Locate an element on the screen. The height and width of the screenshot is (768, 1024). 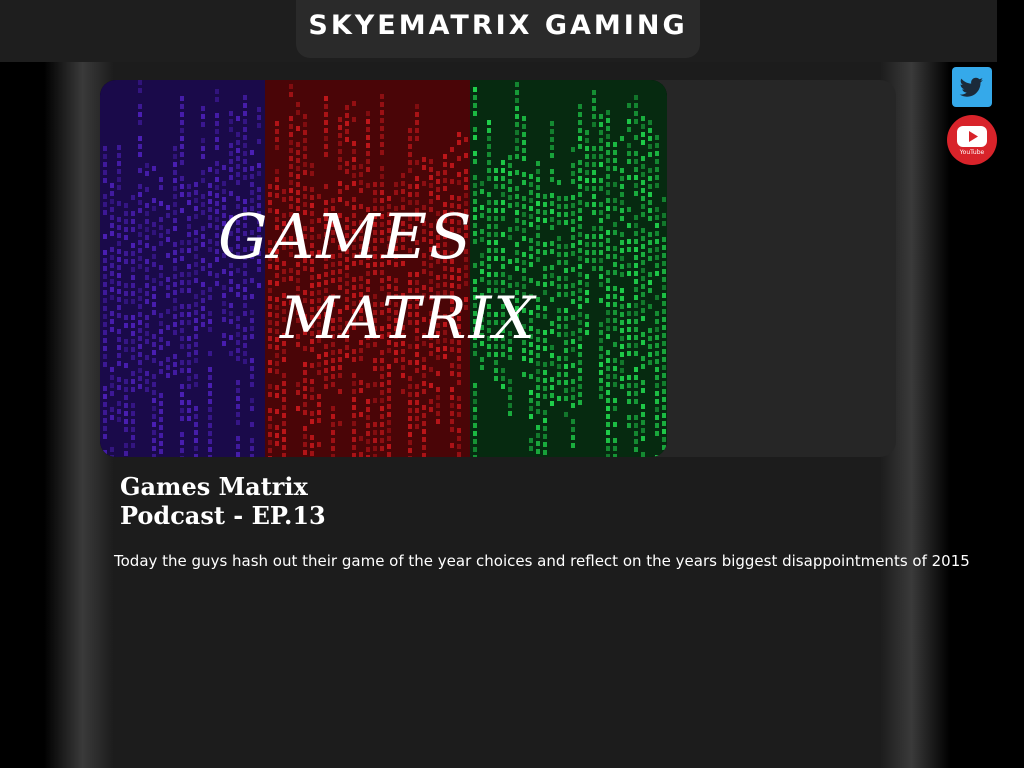
youtube-link: YouTube is located at coordinates (972, 140).